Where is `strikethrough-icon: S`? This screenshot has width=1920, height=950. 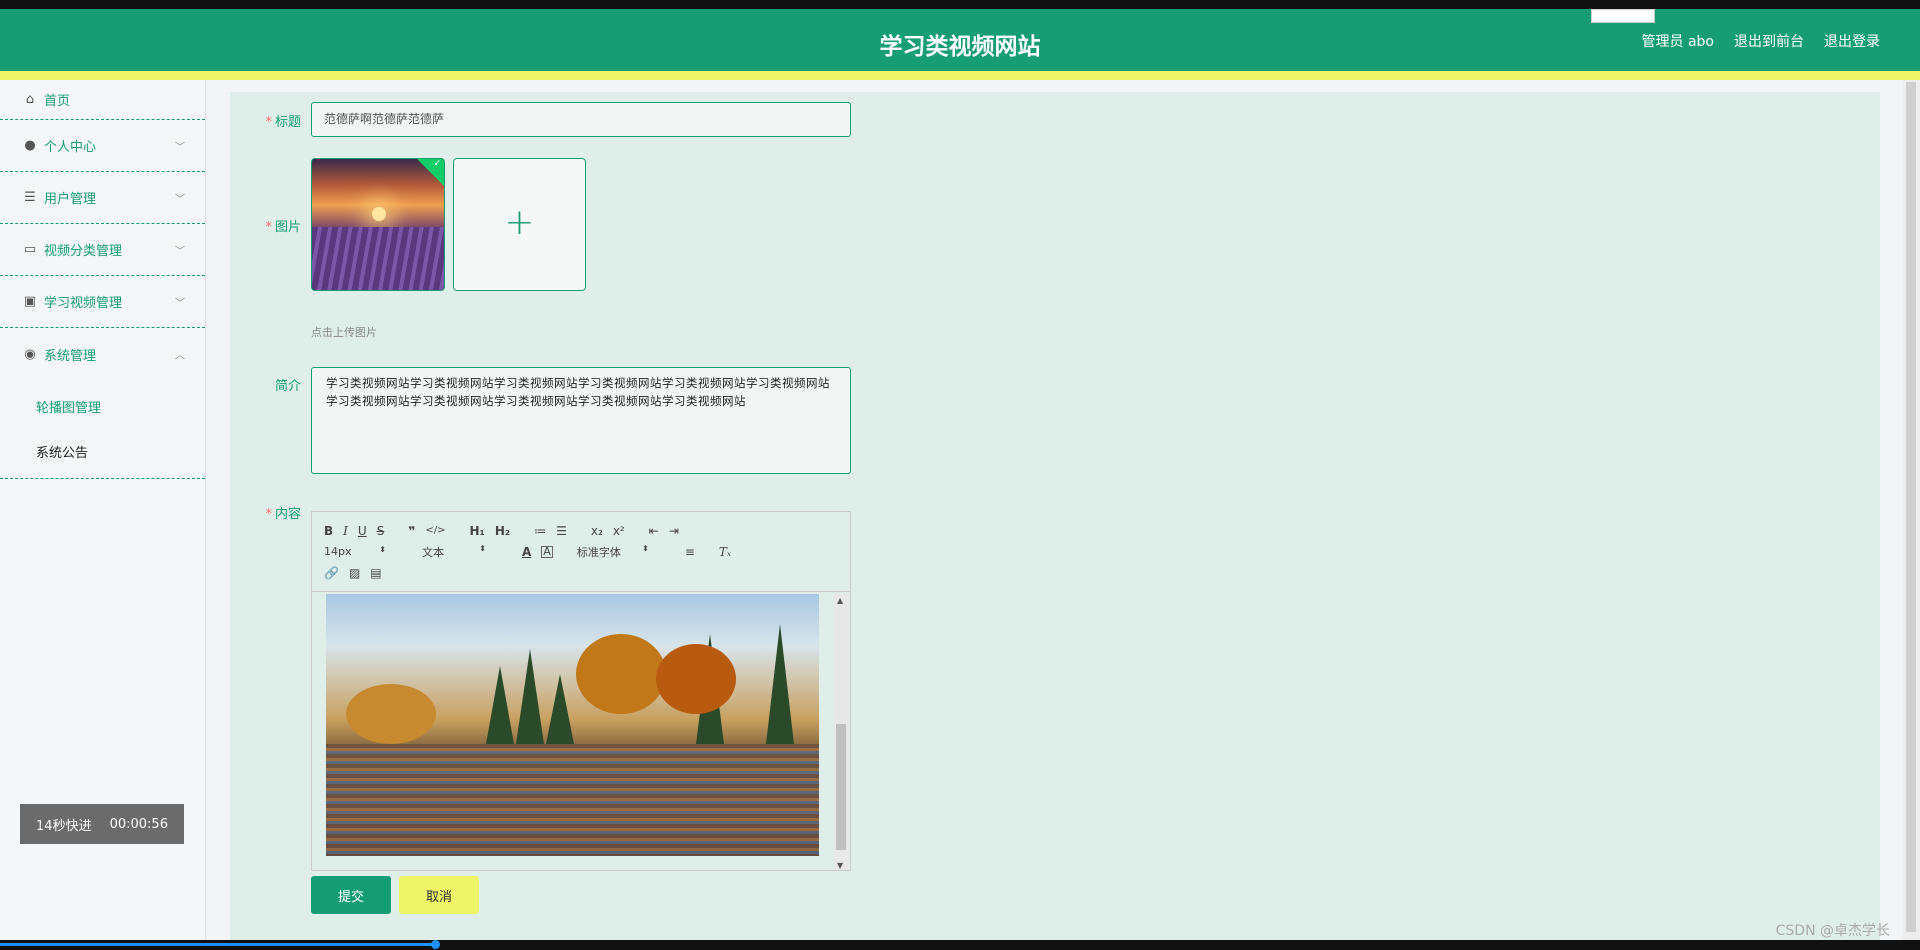
strikethrough-icon: S is located at coordinates (381, 531).